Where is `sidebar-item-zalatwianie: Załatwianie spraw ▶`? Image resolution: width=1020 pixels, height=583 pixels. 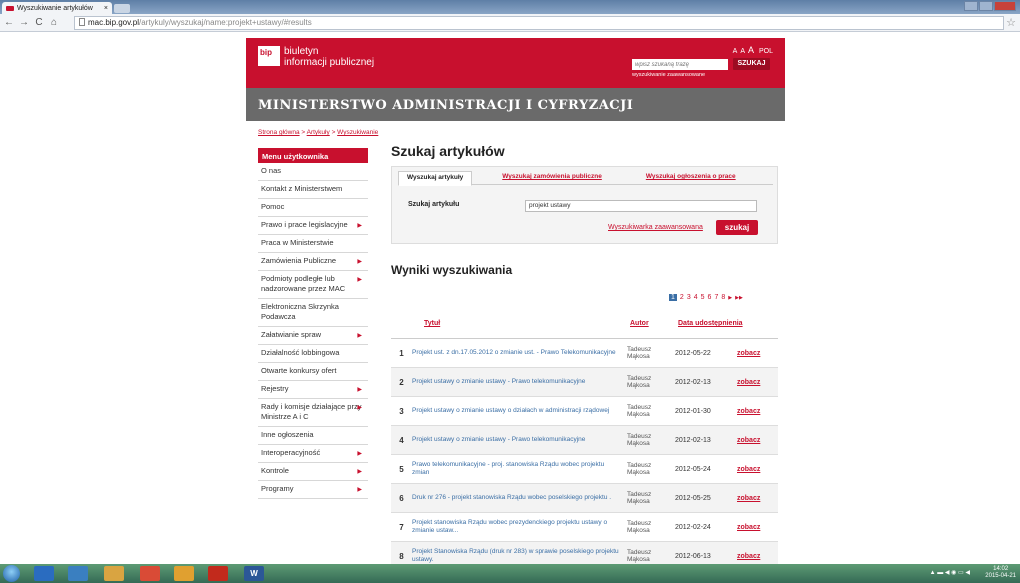 sidebar-item-zalatwianie: Załatwianie spraw ▶ is located at coordinates (313, 336).